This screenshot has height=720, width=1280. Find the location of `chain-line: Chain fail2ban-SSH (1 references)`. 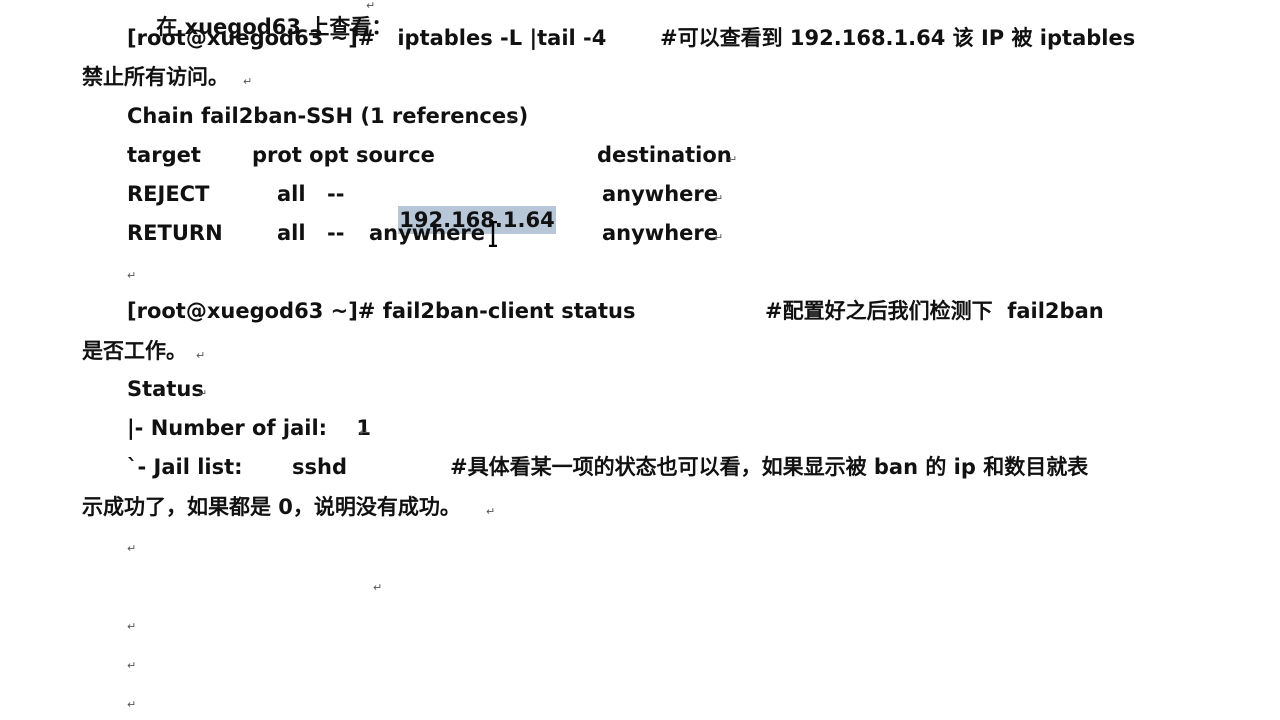

chain-line: Chain fail2ban-SSH (1 references) is located at coordinates (328, 116).